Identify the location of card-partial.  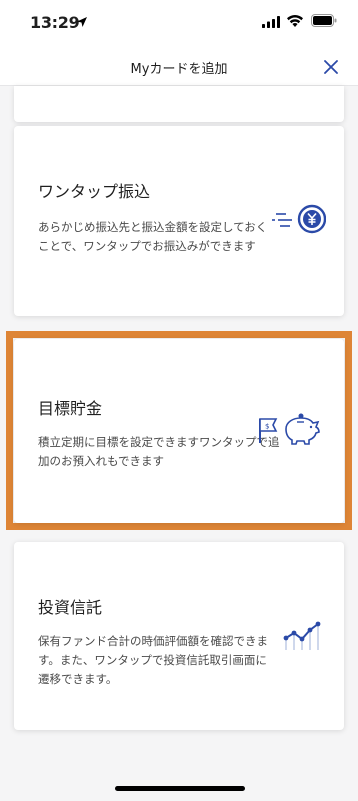
(179, 104).